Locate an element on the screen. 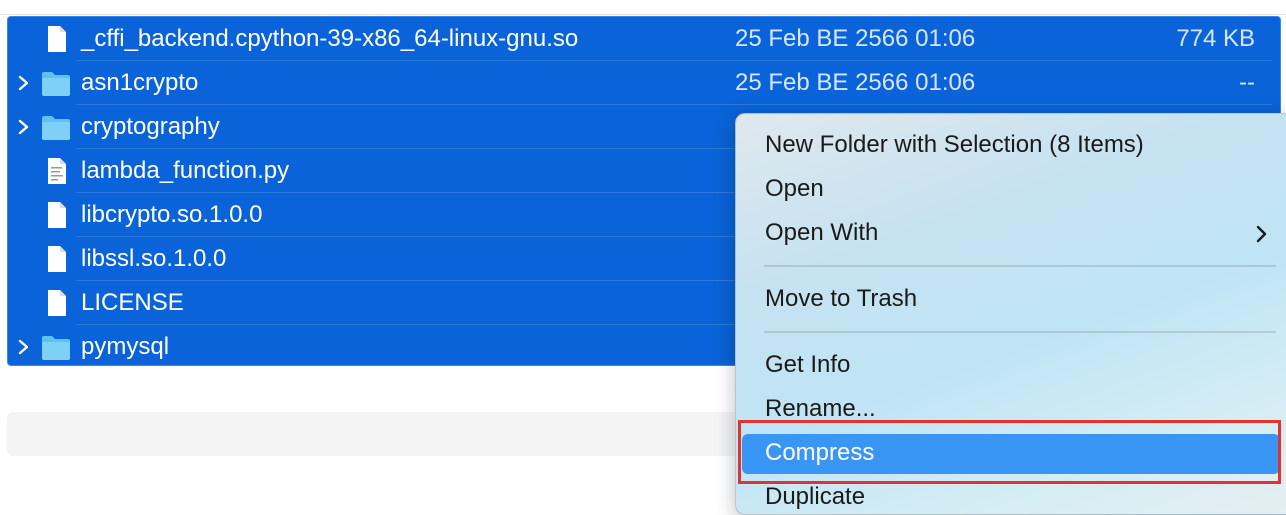  chevron-right-icon is located at coordinates (1261, 234).